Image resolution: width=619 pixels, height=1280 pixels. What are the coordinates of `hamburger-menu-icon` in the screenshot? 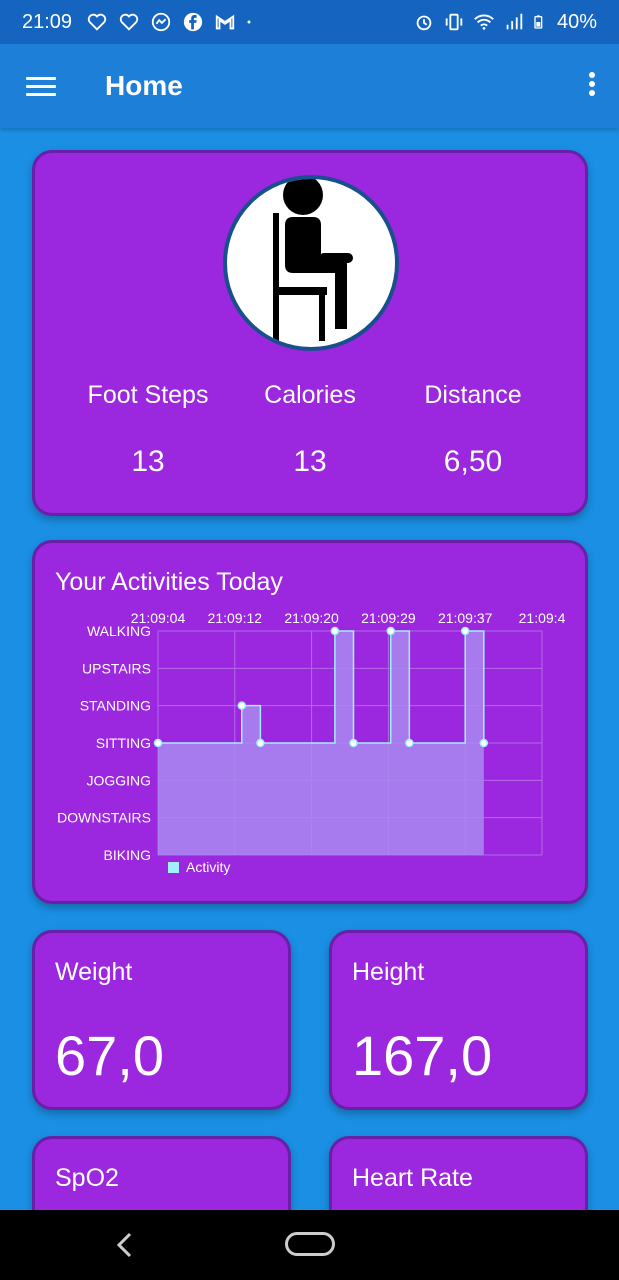 It's located at (41, 87).